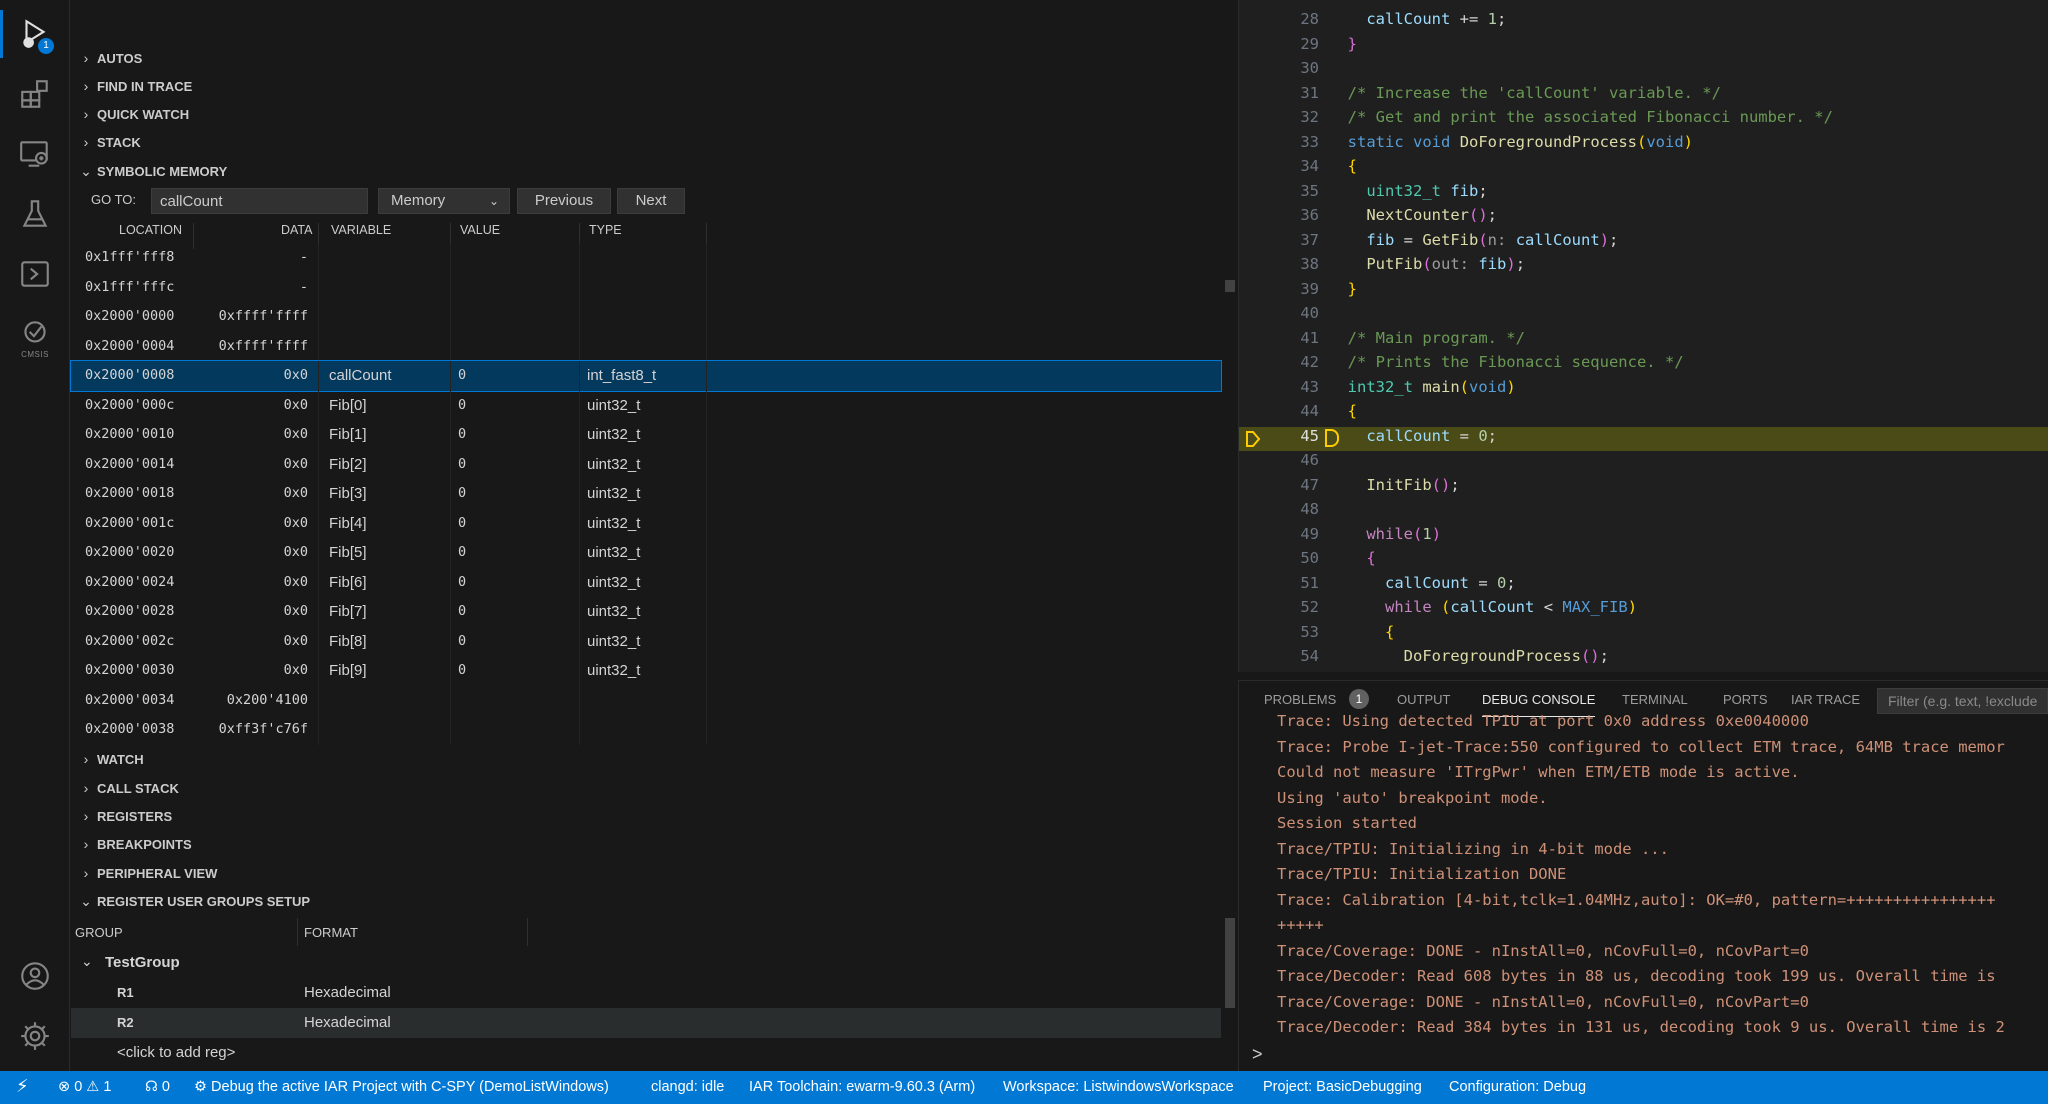 This screenshot has height=1104, width=2048. What do you see at coordinates (444, 201) in the screenshot?
I see `memory-zone-select: Memory ⌄` at bounding box center [444, 201].